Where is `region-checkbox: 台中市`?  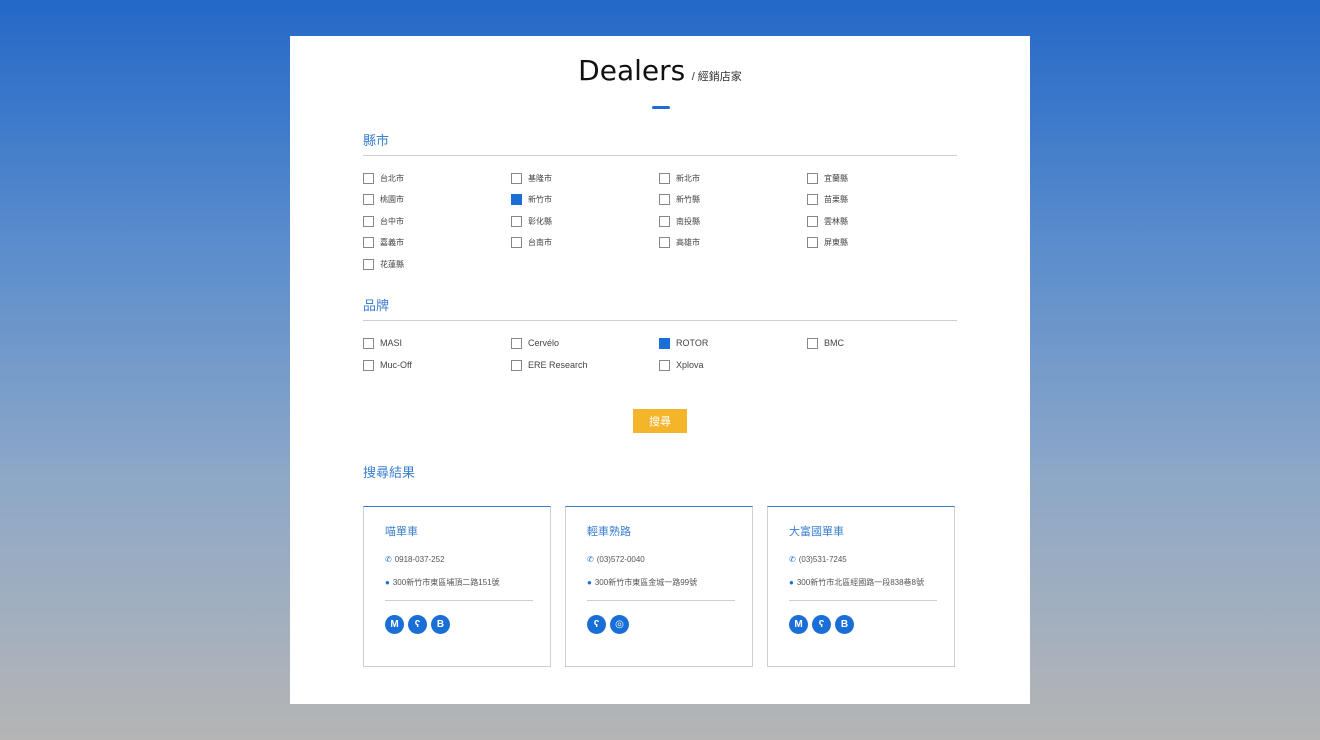
region-checkbox: 台中市 is located at coordinates (383, 221).